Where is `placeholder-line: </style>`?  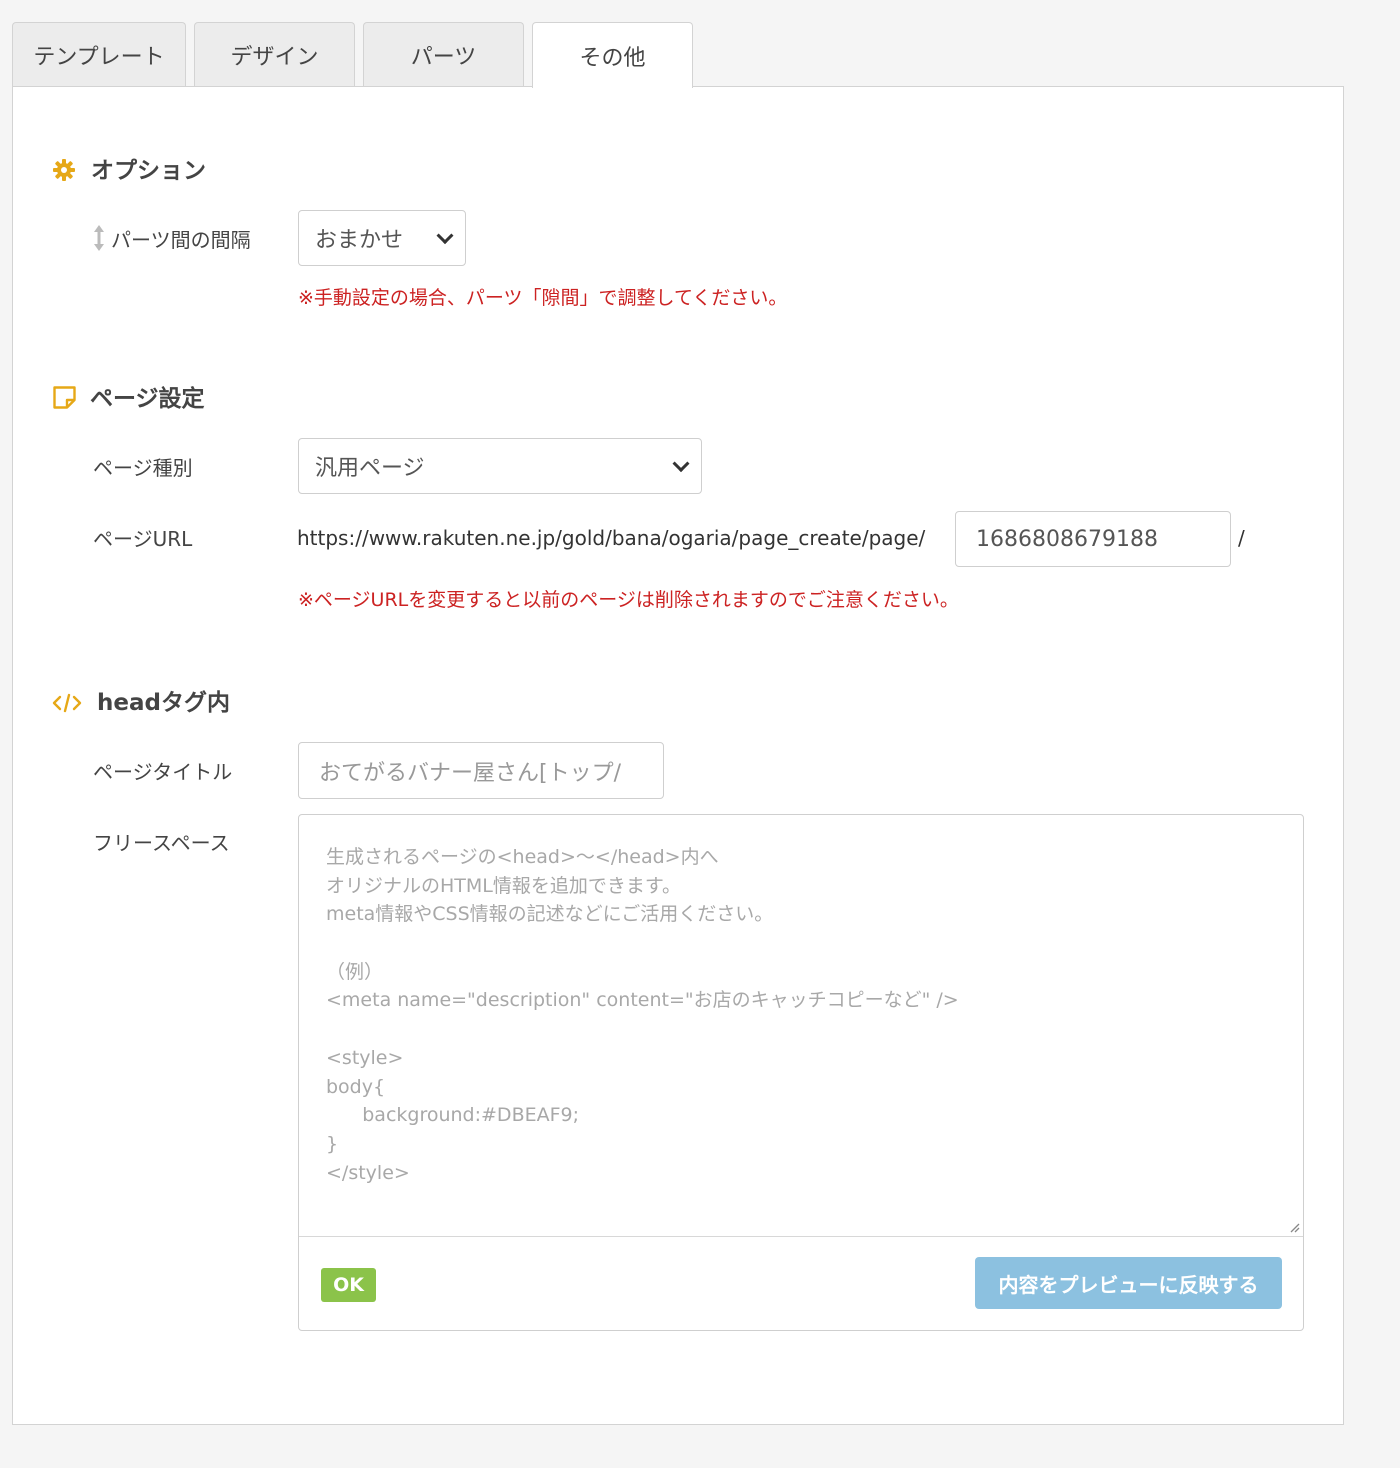 placeholder-line: </style> is located at coordinates (368, 1172).